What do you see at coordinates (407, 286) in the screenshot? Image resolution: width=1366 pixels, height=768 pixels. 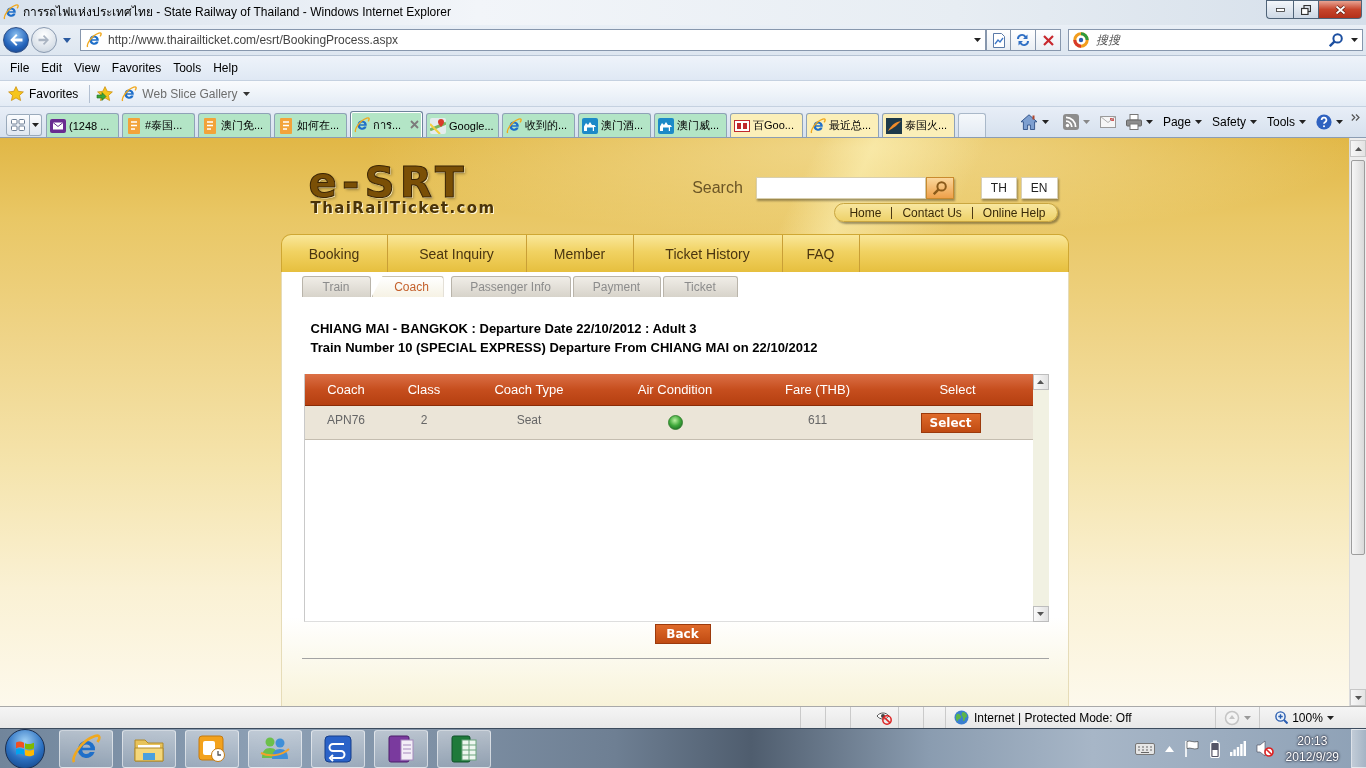 I see `step-tab: Coach` at bounding box center [407, 286].